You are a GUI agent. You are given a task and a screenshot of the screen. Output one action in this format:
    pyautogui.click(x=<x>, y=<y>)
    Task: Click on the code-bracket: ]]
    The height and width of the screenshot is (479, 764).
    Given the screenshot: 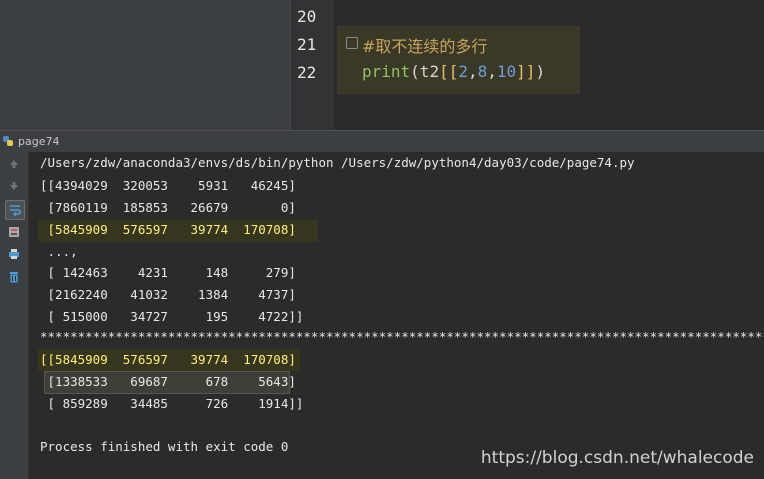 What is the action you would take?
    pyautogui.click(x=526, y=71)
    